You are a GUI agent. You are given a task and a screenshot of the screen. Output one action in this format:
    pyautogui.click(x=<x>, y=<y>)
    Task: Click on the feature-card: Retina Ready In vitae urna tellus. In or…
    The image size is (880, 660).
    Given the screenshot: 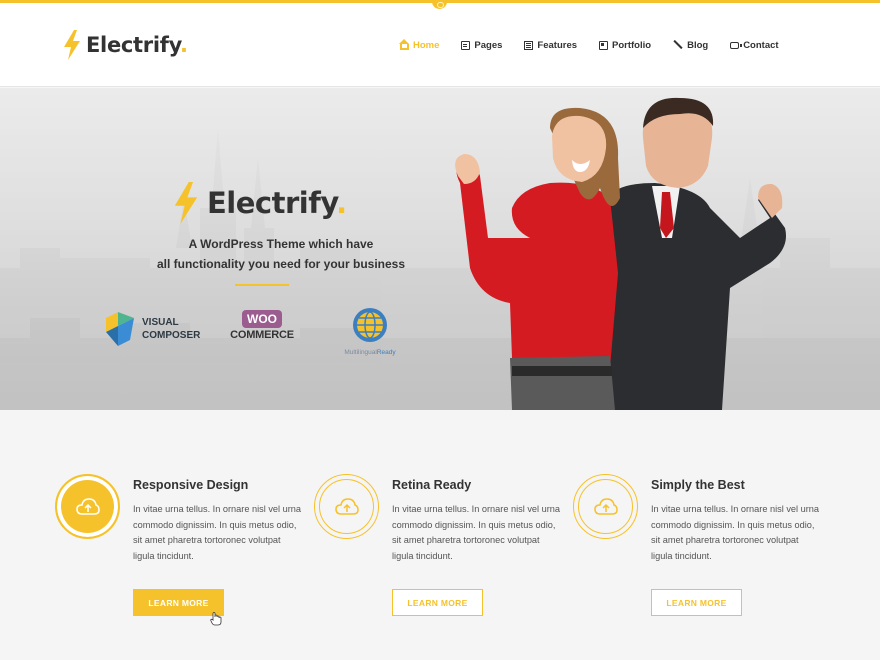 What is the action you would take?
    pyautogui.click(x=444, y=554)
    